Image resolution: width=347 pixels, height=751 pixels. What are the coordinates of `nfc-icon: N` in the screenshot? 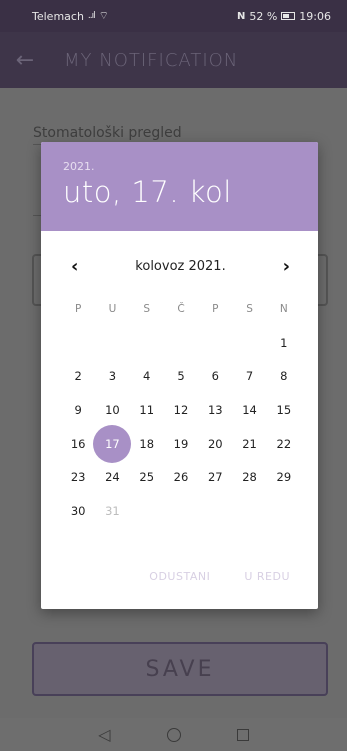 It's located at (241, 16).